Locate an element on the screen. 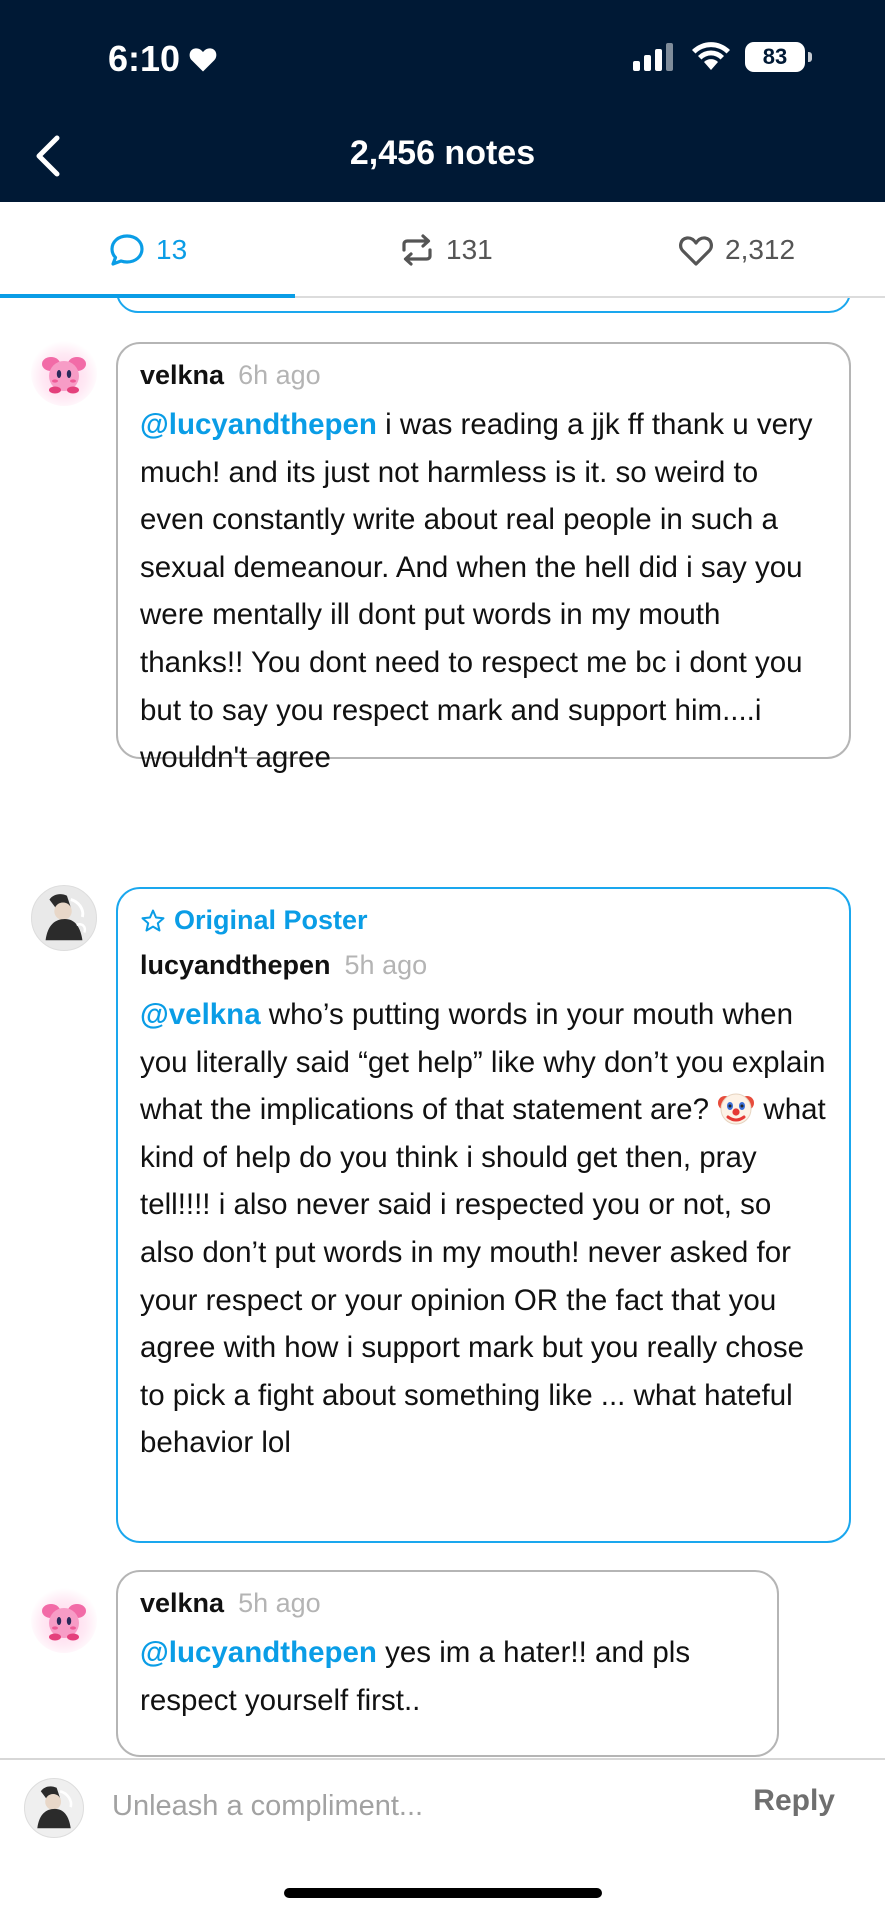 The height and width of the screenshot is (1920, 885). comment-meta: velkna 6h ago is located at coordinates (483, 375).